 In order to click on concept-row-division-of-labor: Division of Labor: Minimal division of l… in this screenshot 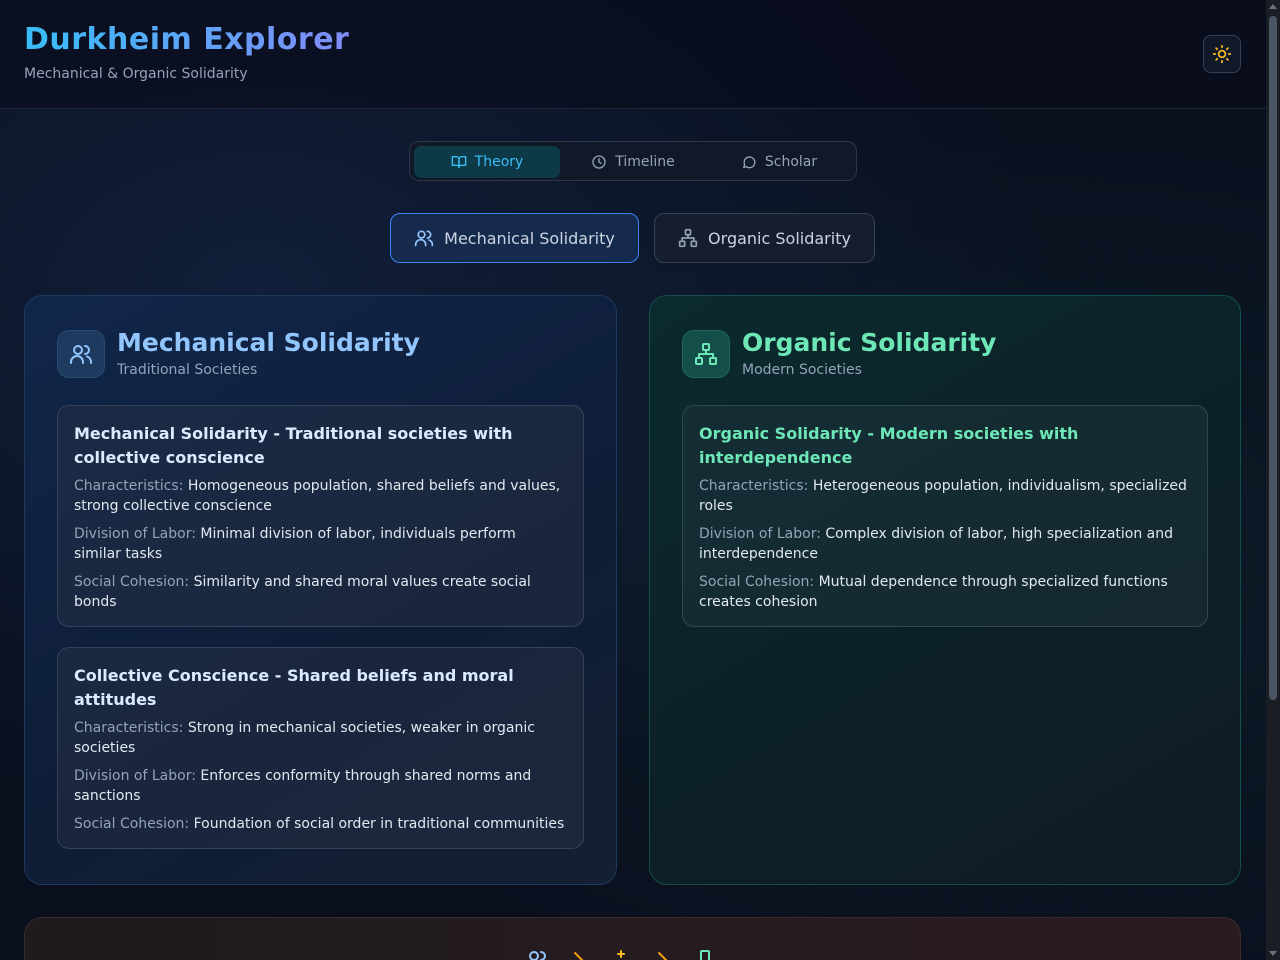, I will do `click(320, 544)`.